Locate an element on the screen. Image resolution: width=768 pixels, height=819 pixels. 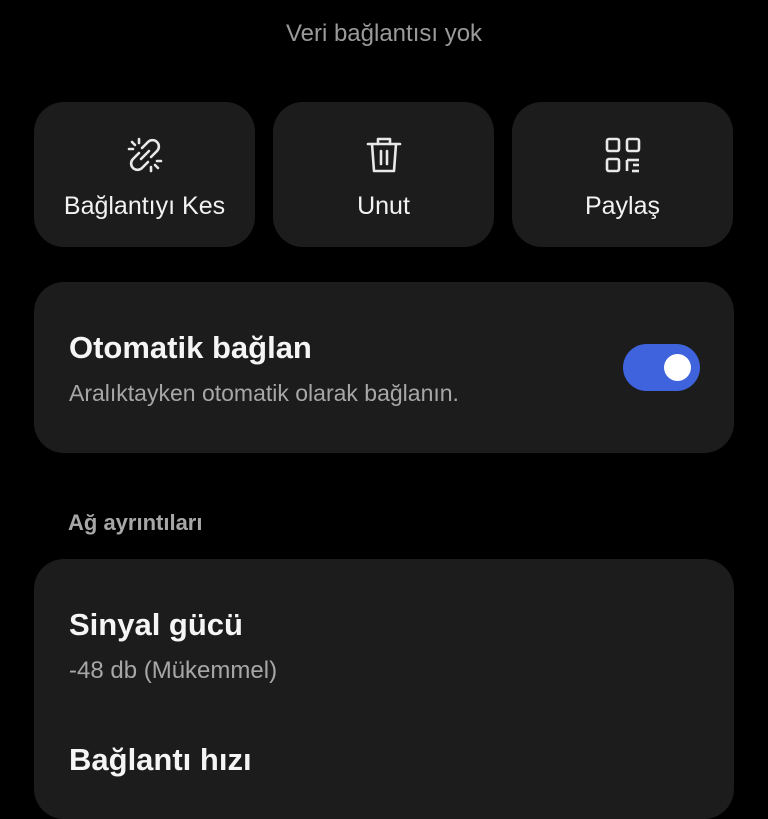
connection-status-text: Veri bağlantısı yok is located at coordinates (384, 33).